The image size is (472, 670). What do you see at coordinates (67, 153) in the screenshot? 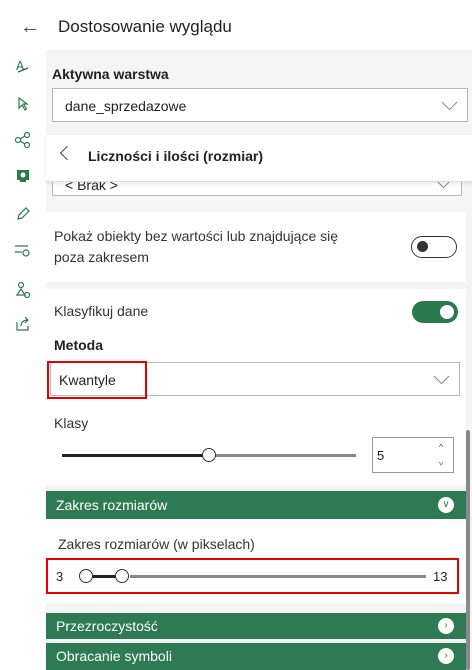
I see `chevron-left-icon` at bounding box center [67, 153].